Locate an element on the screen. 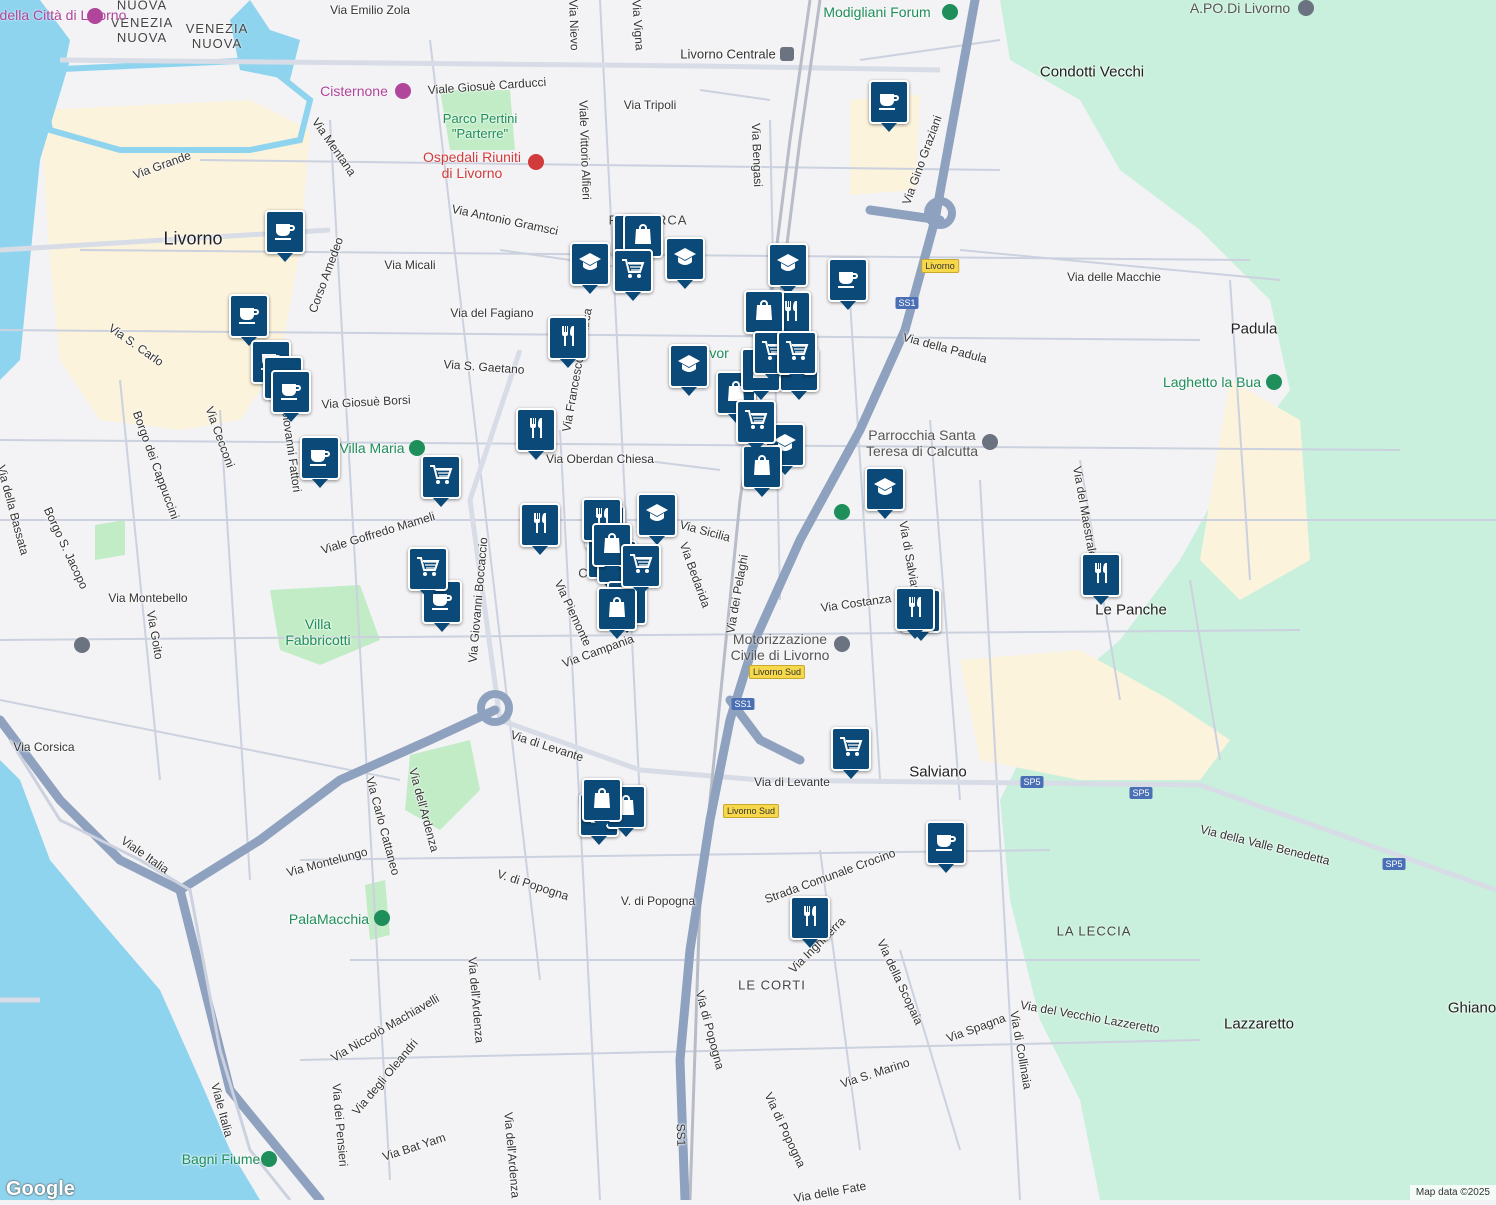  map-attribution: Map data ©2025 is located at coordinates (1452, 1192).